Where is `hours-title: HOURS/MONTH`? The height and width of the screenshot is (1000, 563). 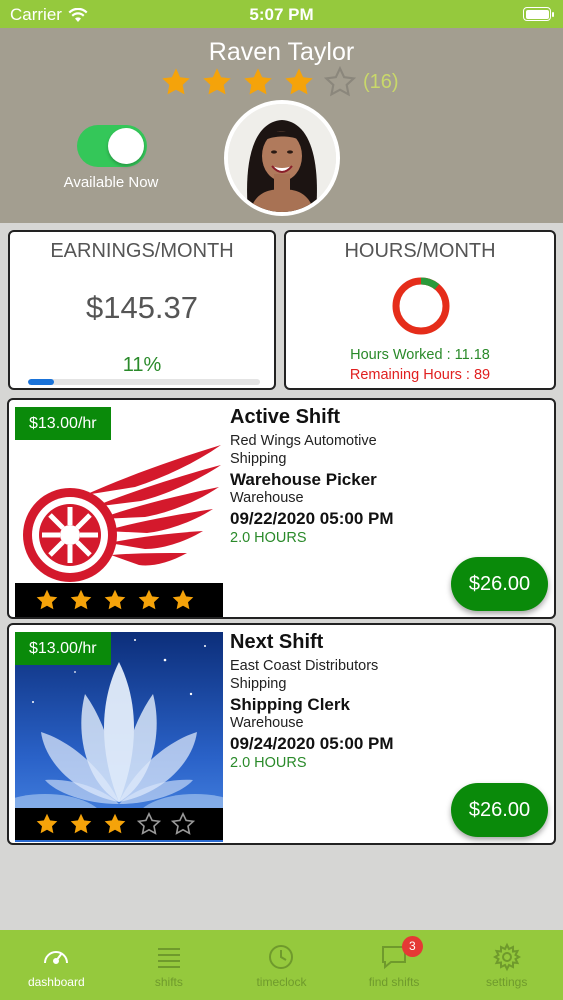 hours-title: HOURS/MONTH is located at coordinates (420, 251).